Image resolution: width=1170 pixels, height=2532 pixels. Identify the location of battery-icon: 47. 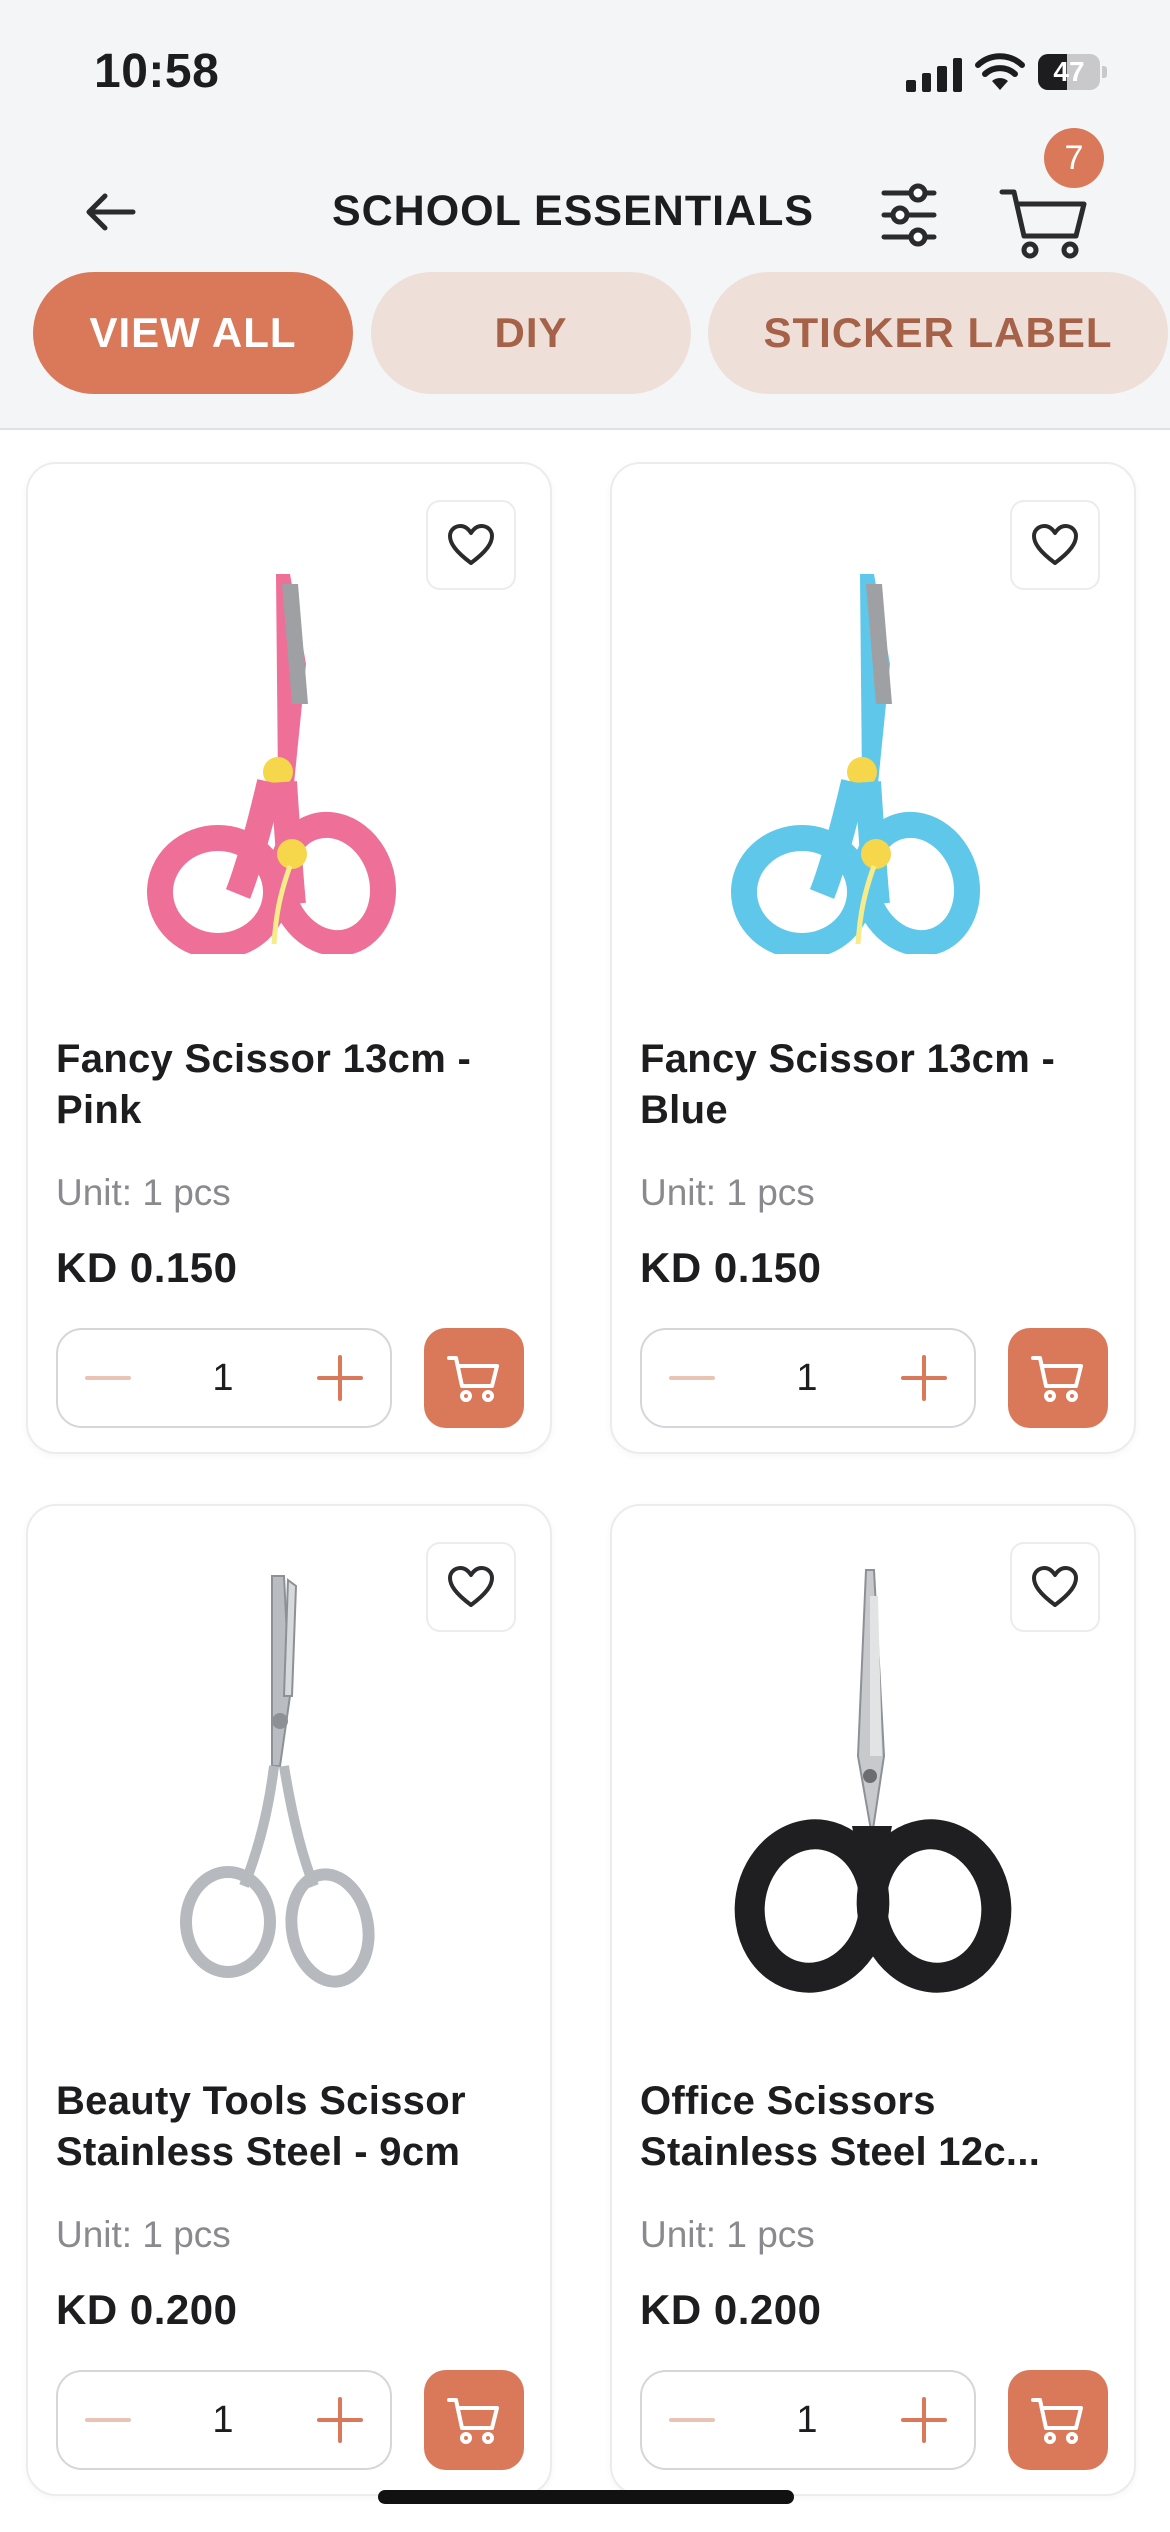
(1073, 72).